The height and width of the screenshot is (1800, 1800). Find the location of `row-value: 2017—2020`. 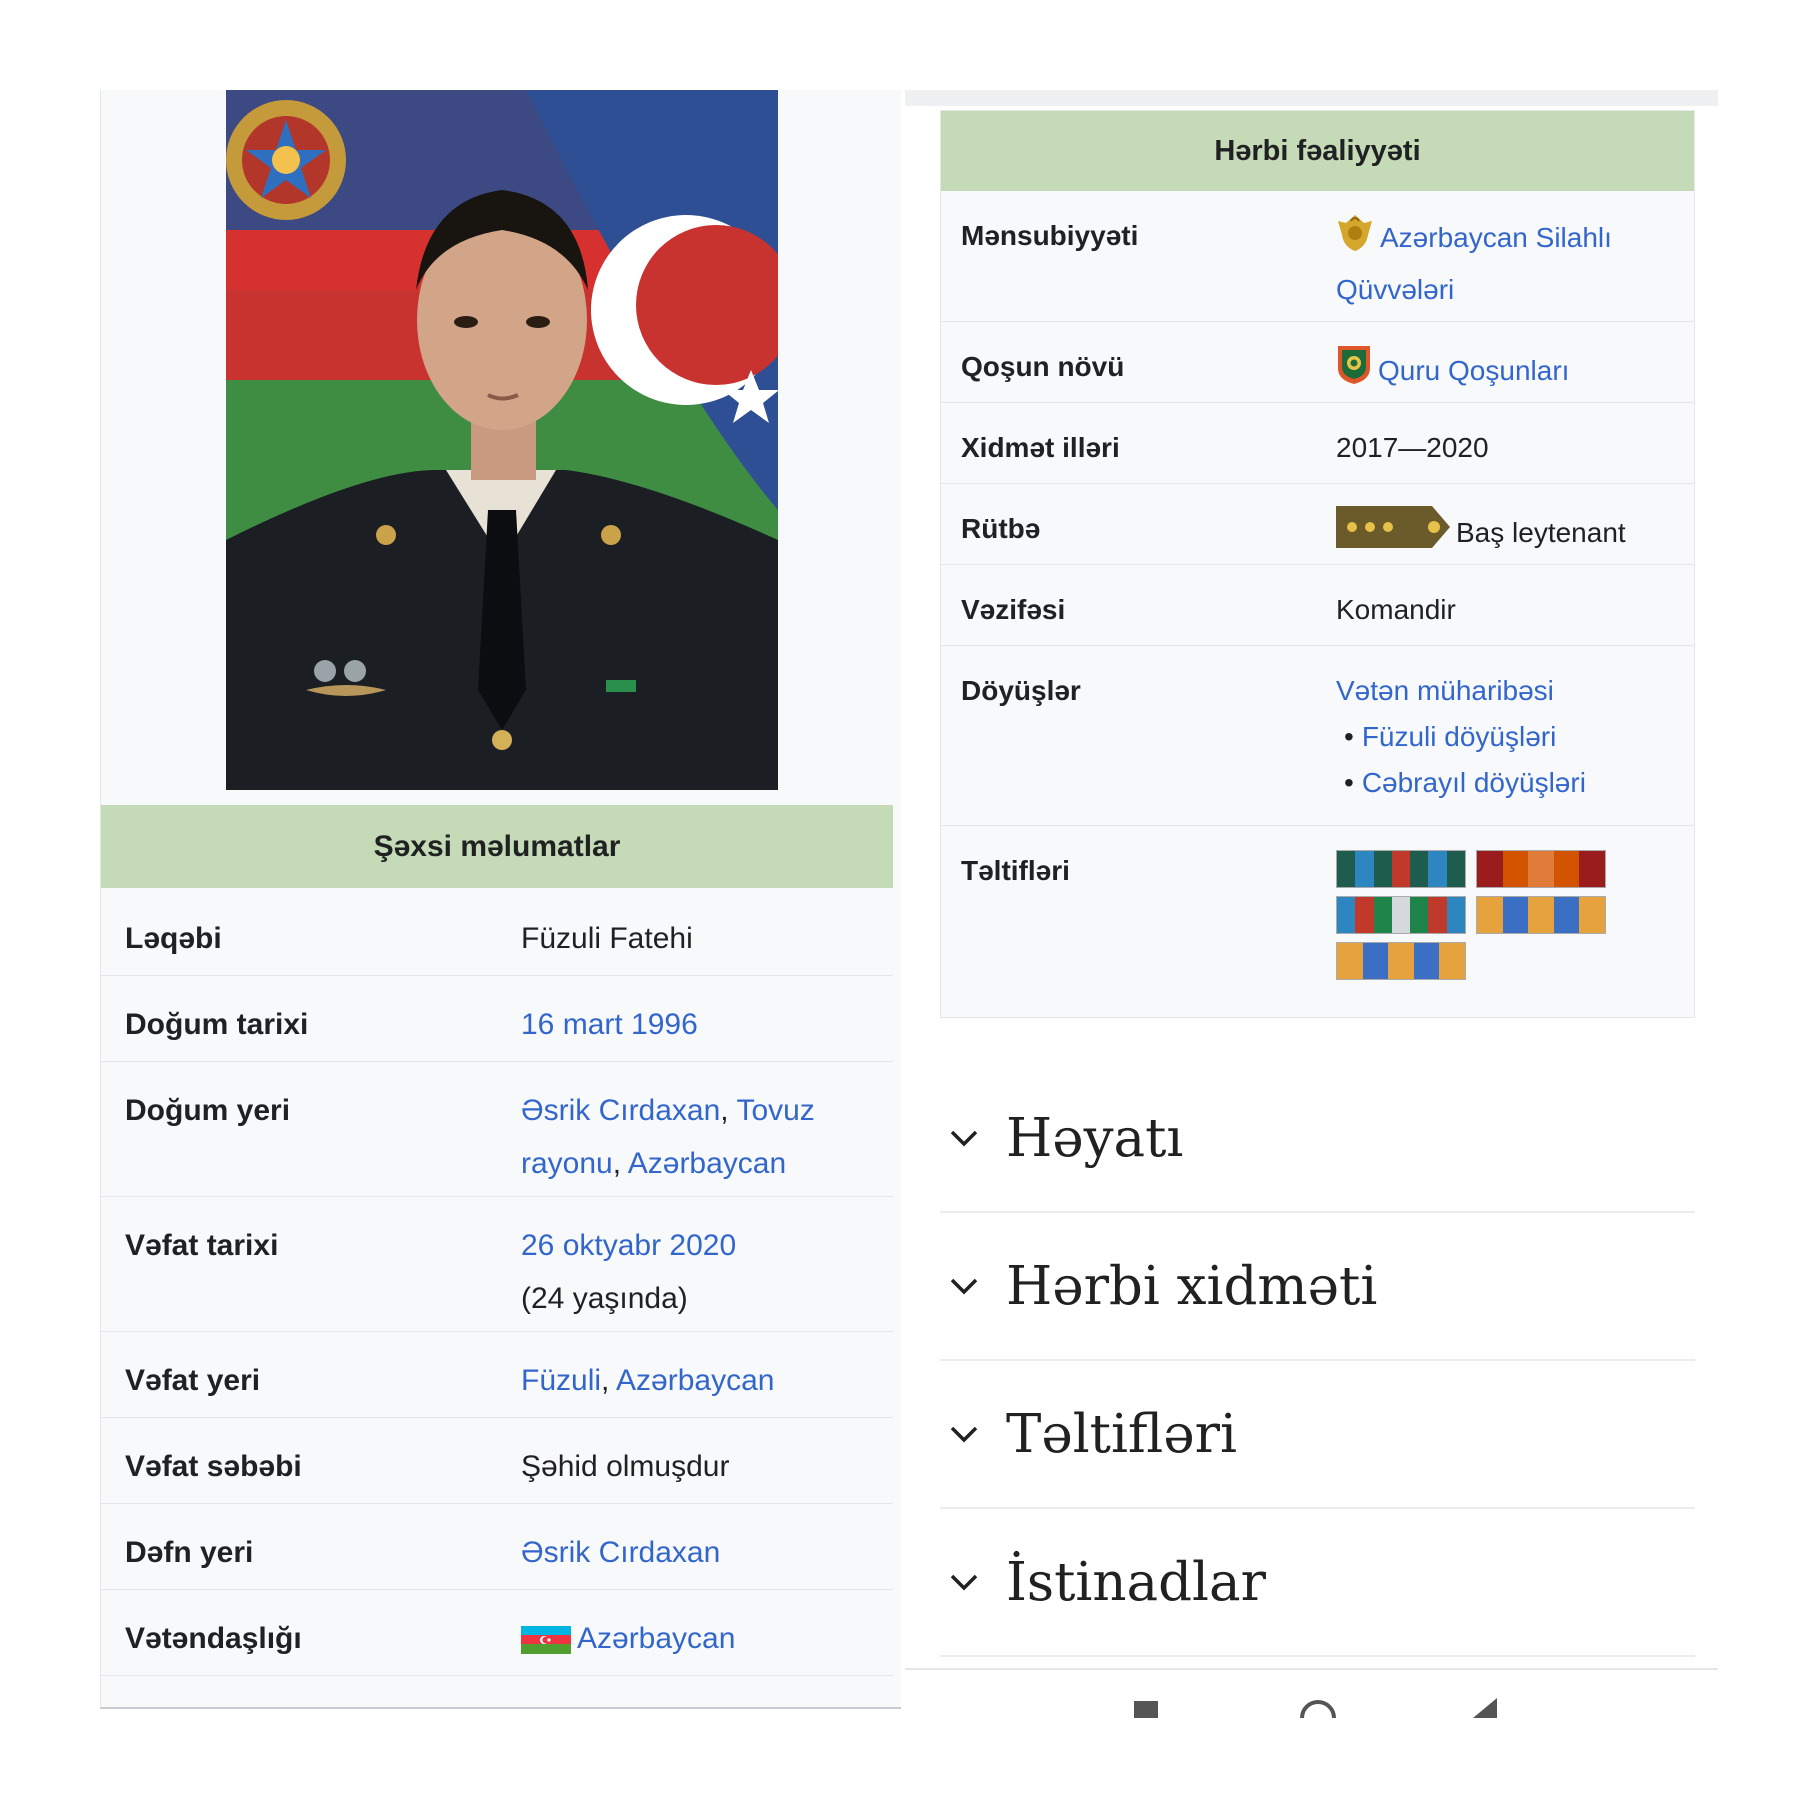

row-value: 2017—2020 is located at coordinates (1412, 447).